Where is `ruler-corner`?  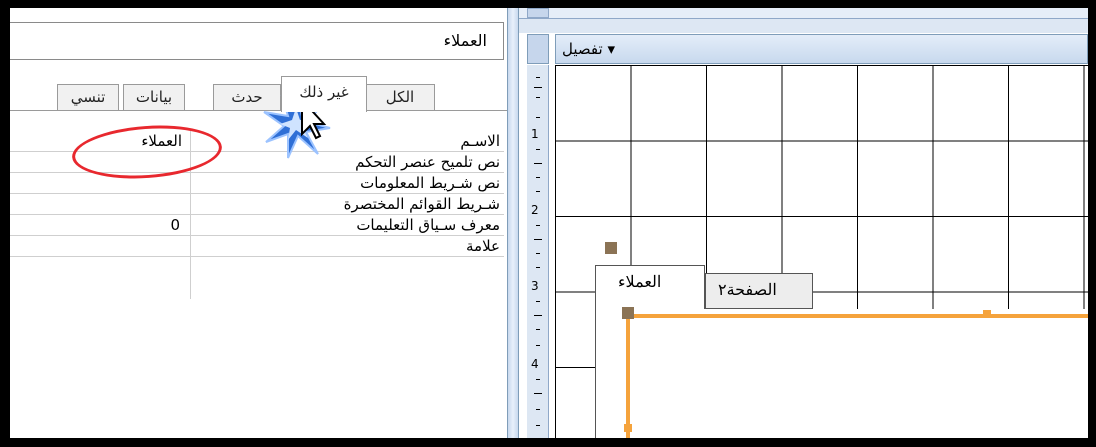
ruler-corner is located at coordinates (538, 13).